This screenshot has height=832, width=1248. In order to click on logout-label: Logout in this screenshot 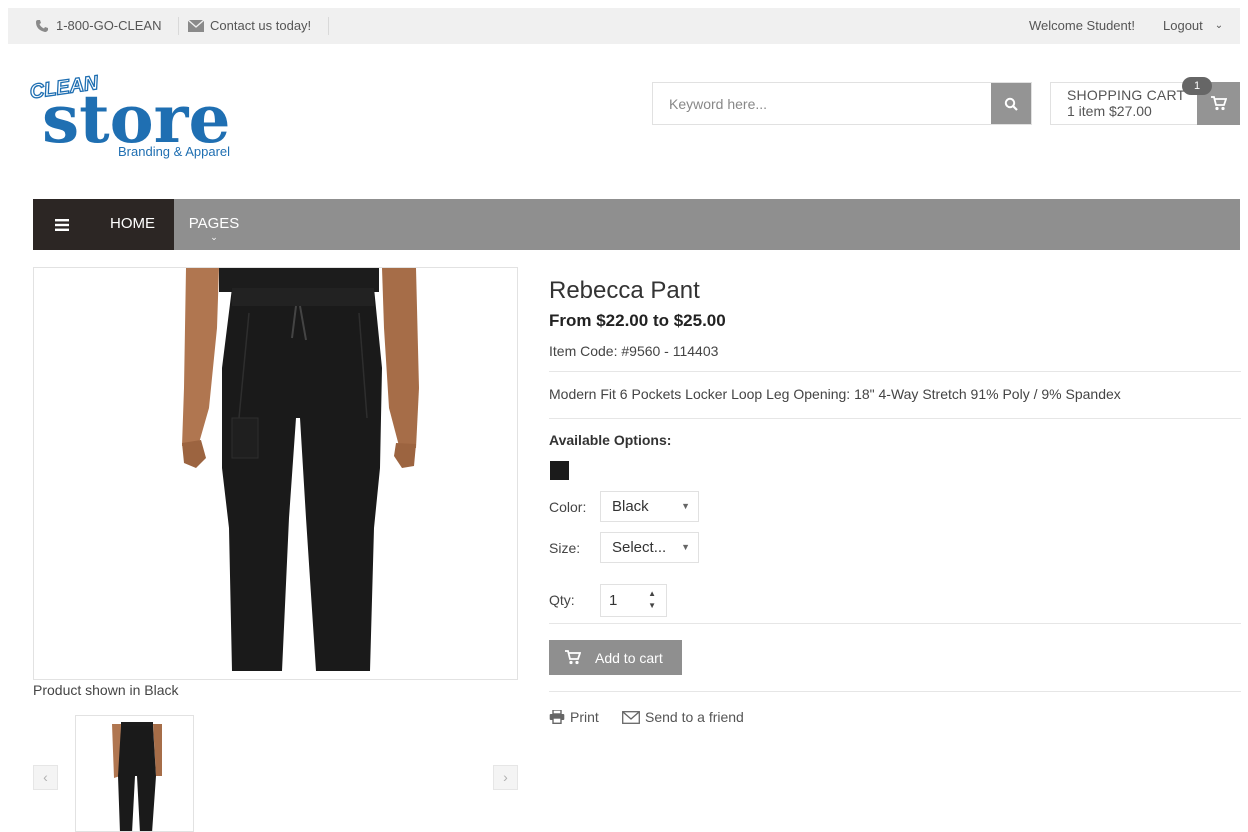, I will do `click(1183, 25)`.